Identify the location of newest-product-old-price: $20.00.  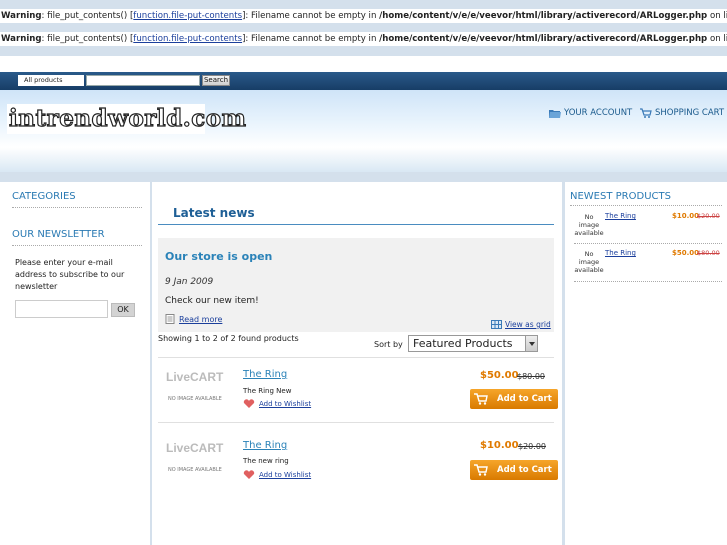
(708, 216).